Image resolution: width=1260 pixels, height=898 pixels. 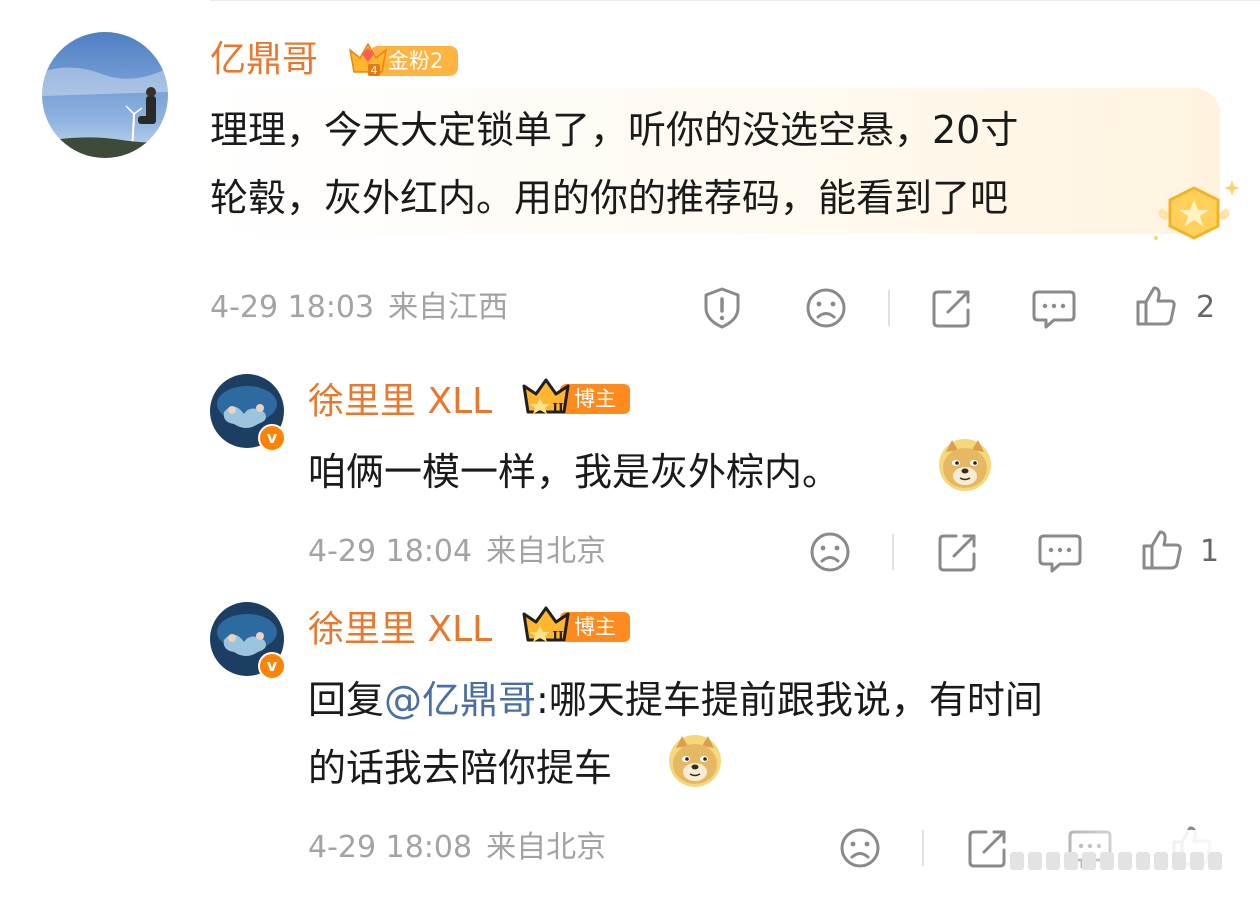 What do you see at coordinates (460, 768) in the screenshot?
I see `reply-text-line2: 的话我去陪你提车` at bounding box center [460, 768].